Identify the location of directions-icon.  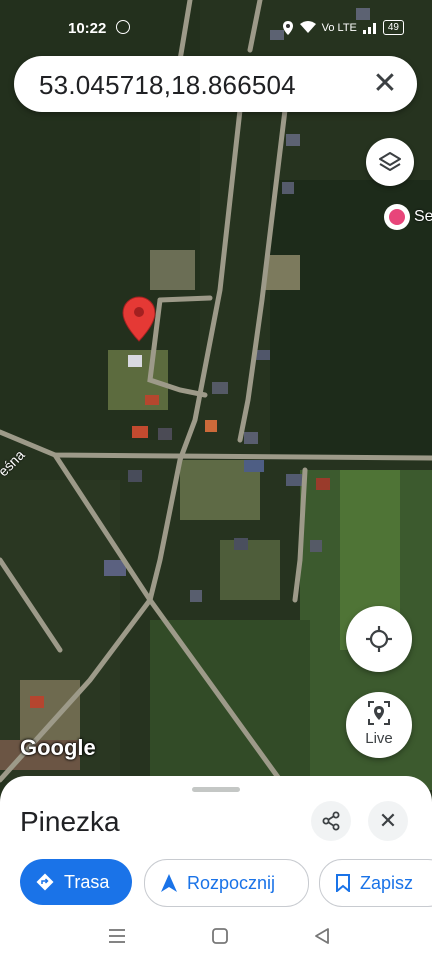
(45, 882).